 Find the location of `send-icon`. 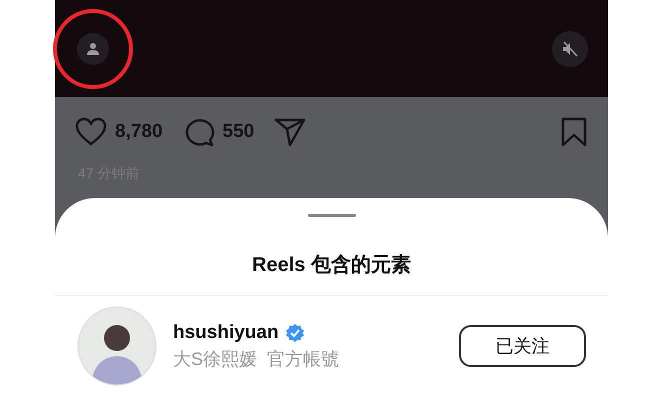

send-icon is located at coordinates (290, 132).